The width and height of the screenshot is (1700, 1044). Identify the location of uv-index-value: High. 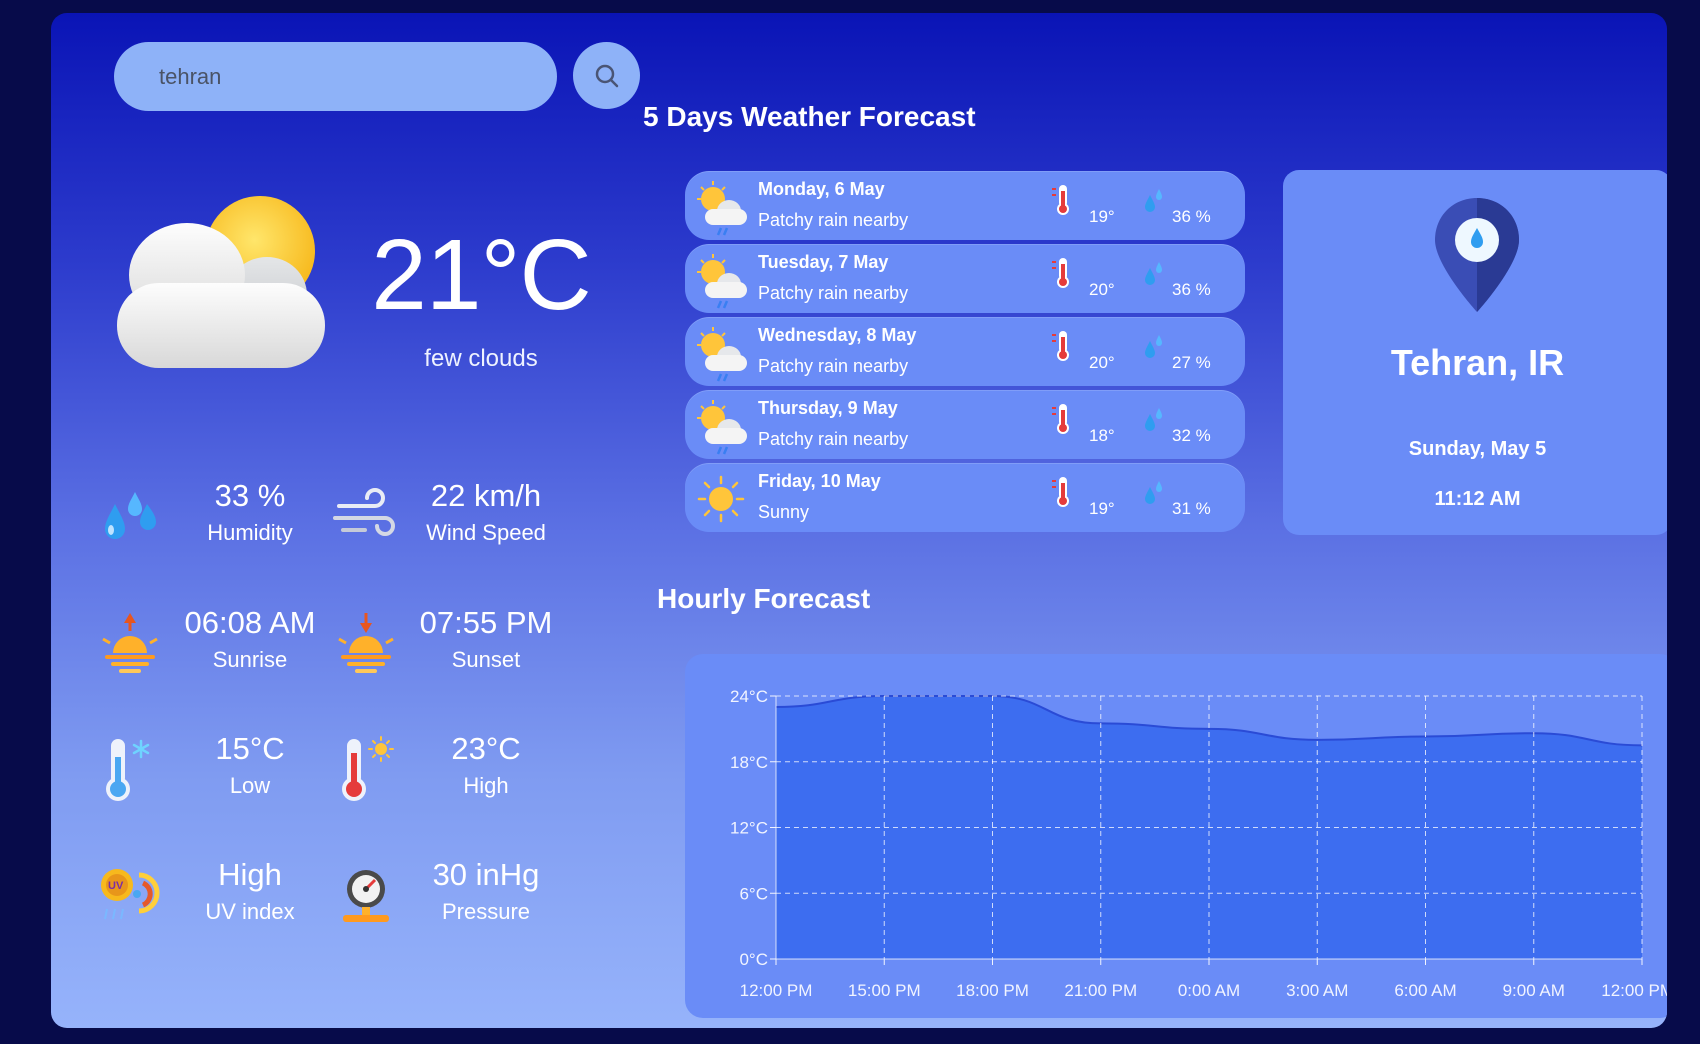
(250, 874).